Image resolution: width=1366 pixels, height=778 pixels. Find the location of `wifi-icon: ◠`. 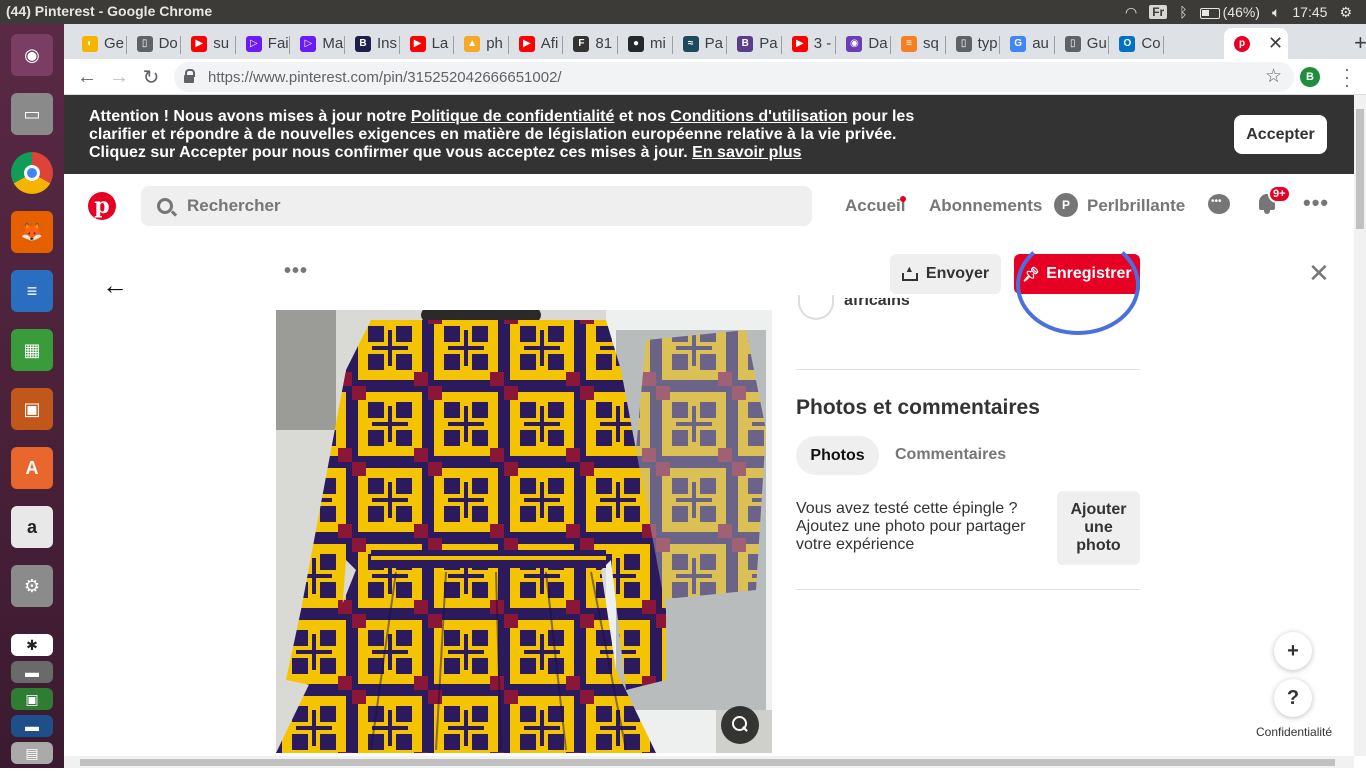

wifi-icon: ◠ is located at coordinates (1131, 12).